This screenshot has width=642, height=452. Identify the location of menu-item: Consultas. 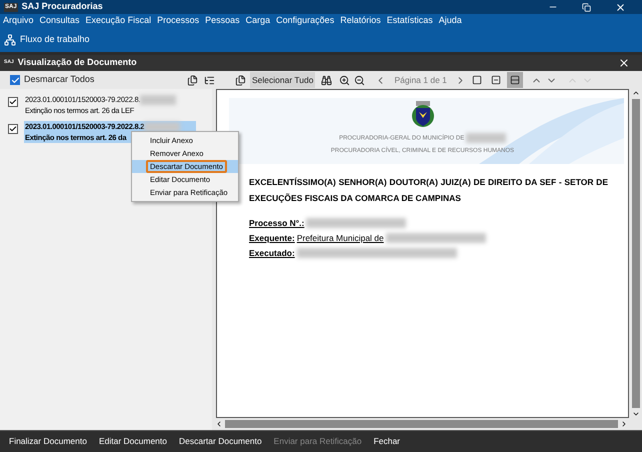
(60, 21).